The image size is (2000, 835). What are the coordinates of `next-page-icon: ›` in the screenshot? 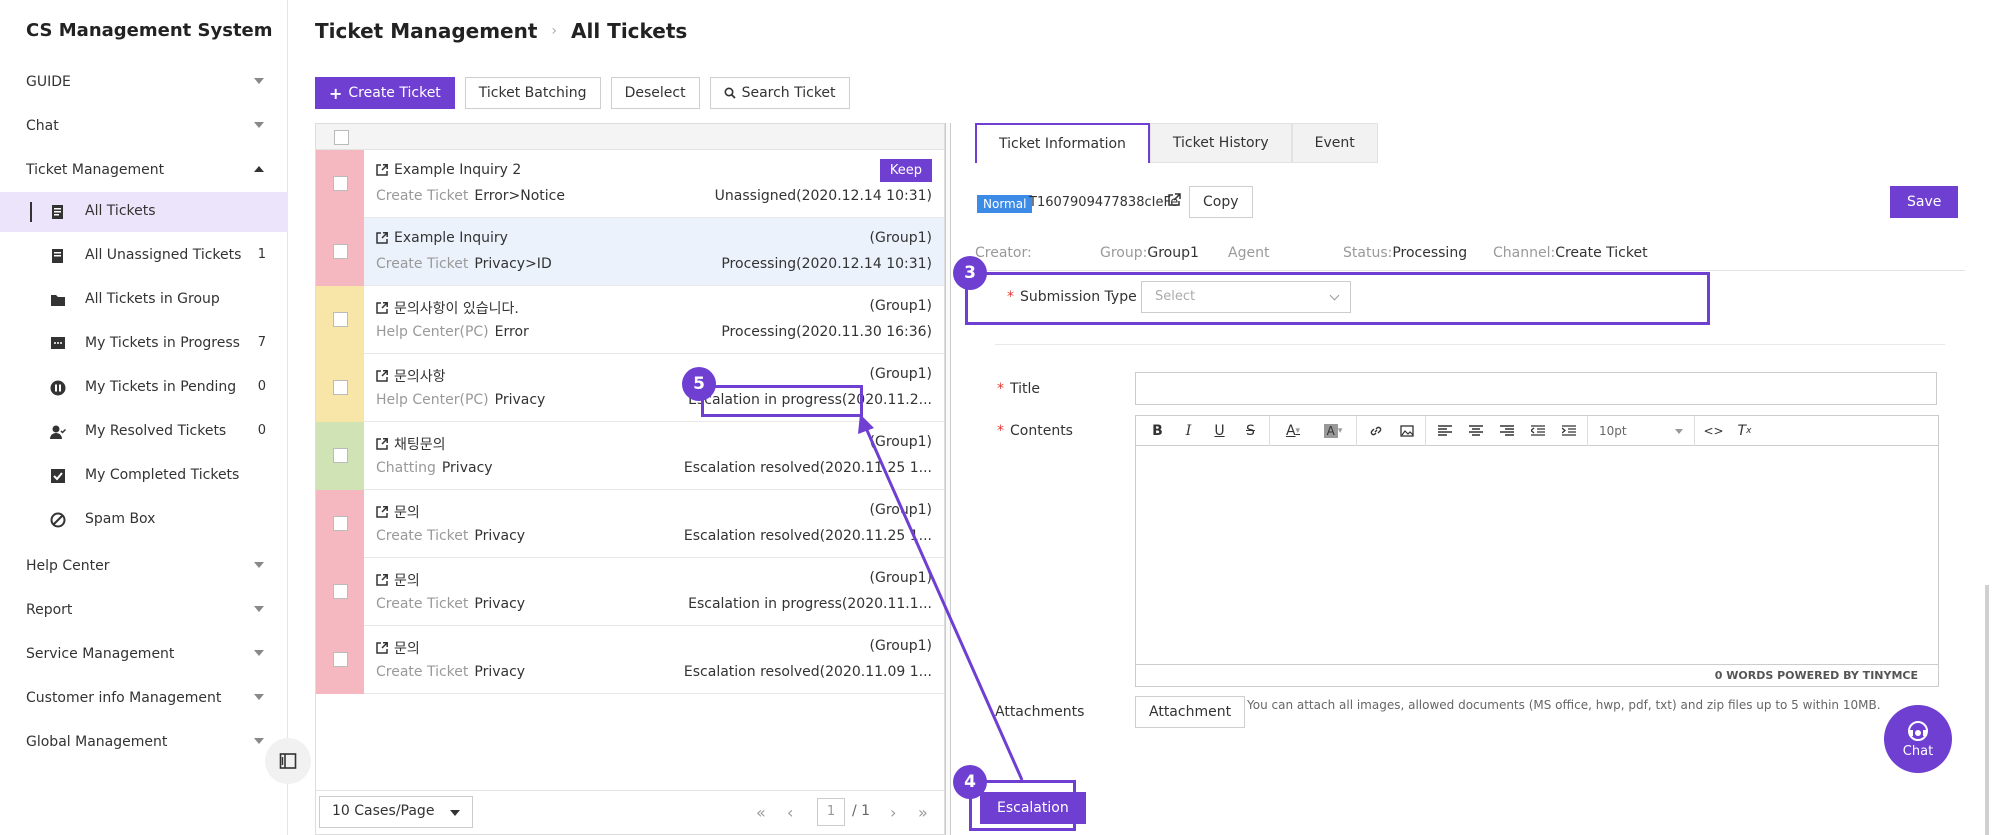 It's located at (893, 812).